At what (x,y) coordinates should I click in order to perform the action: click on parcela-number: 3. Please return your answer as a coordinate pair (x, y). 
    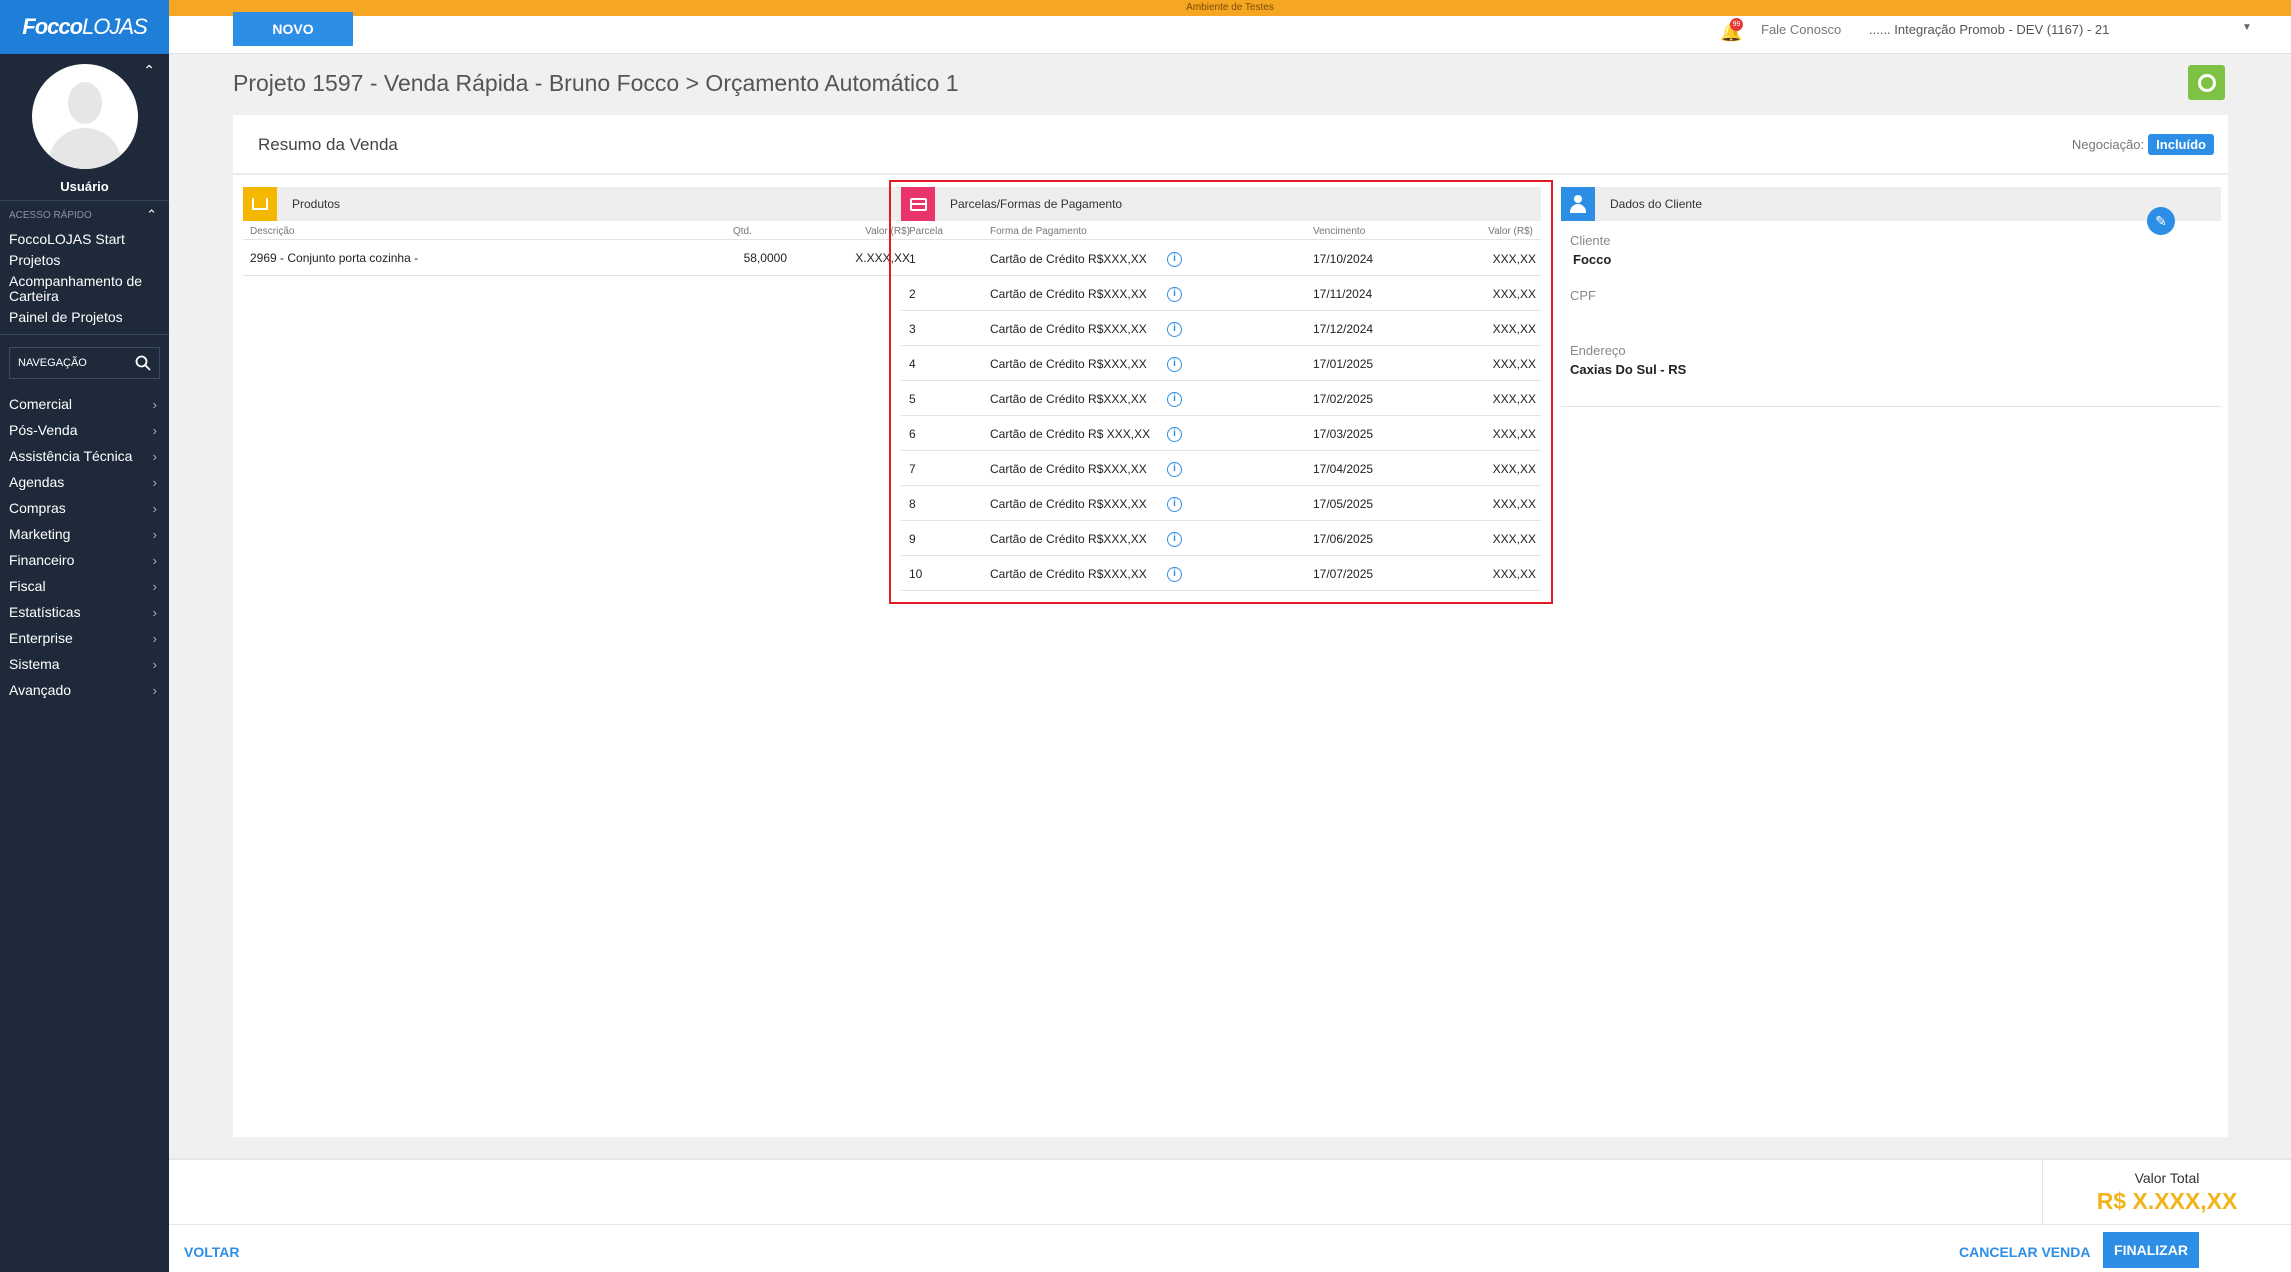
    Looking at the image, I should click on (912, 329).